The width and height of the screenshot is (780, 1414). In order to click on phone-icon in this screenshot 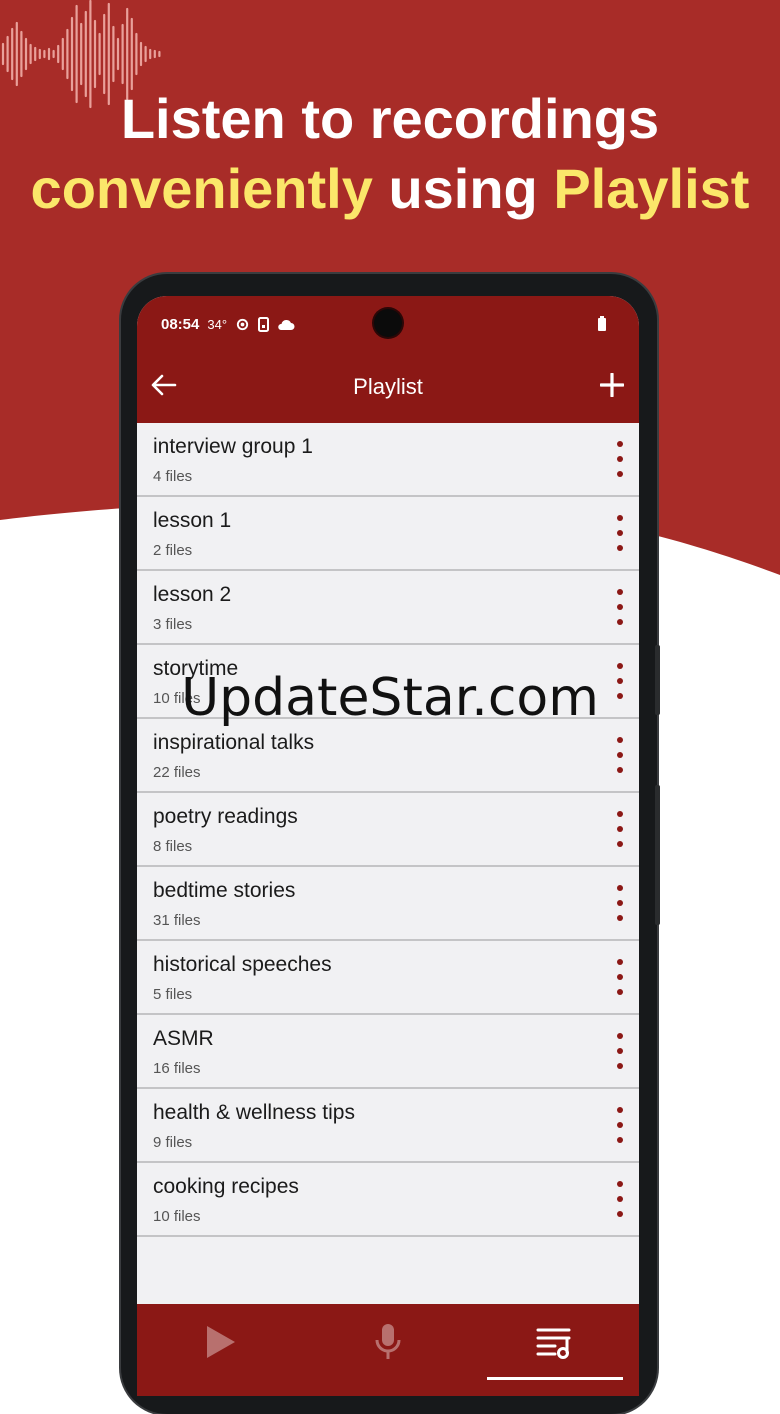, I will do `click(264, 324)`.